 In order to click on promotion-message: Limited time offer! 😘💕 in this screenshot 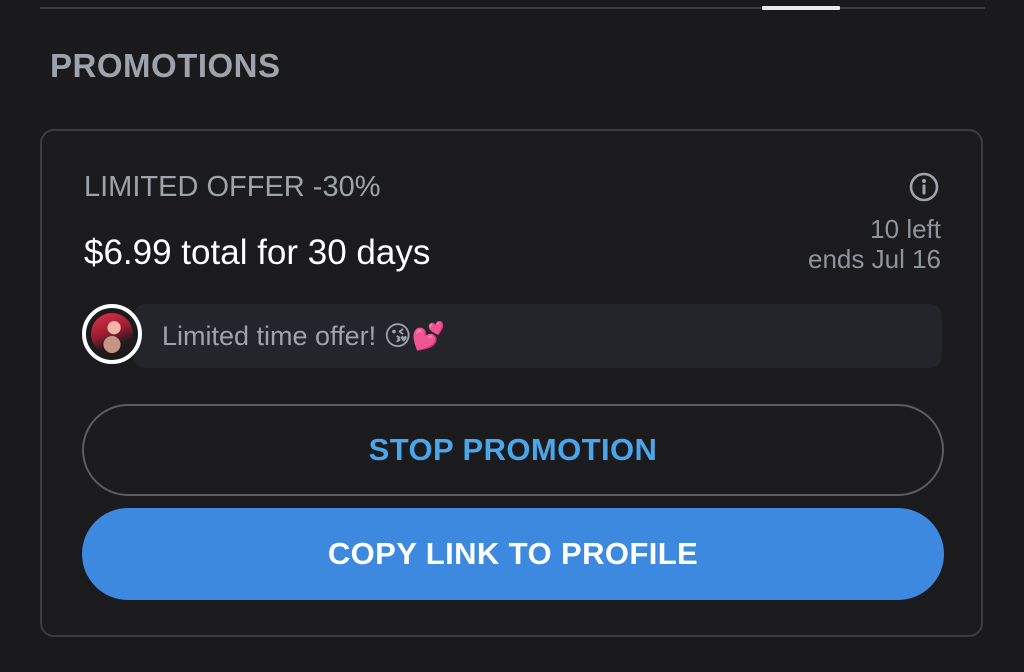, I will do `click(538, 336)`.